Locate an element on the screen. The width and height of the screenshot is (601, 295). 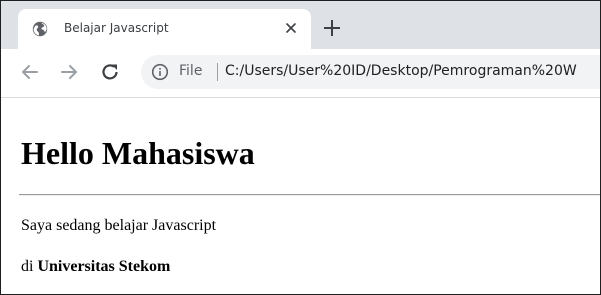
tab-belajar-javascript: Belajar Javascript is located at coordinates (164, 29).